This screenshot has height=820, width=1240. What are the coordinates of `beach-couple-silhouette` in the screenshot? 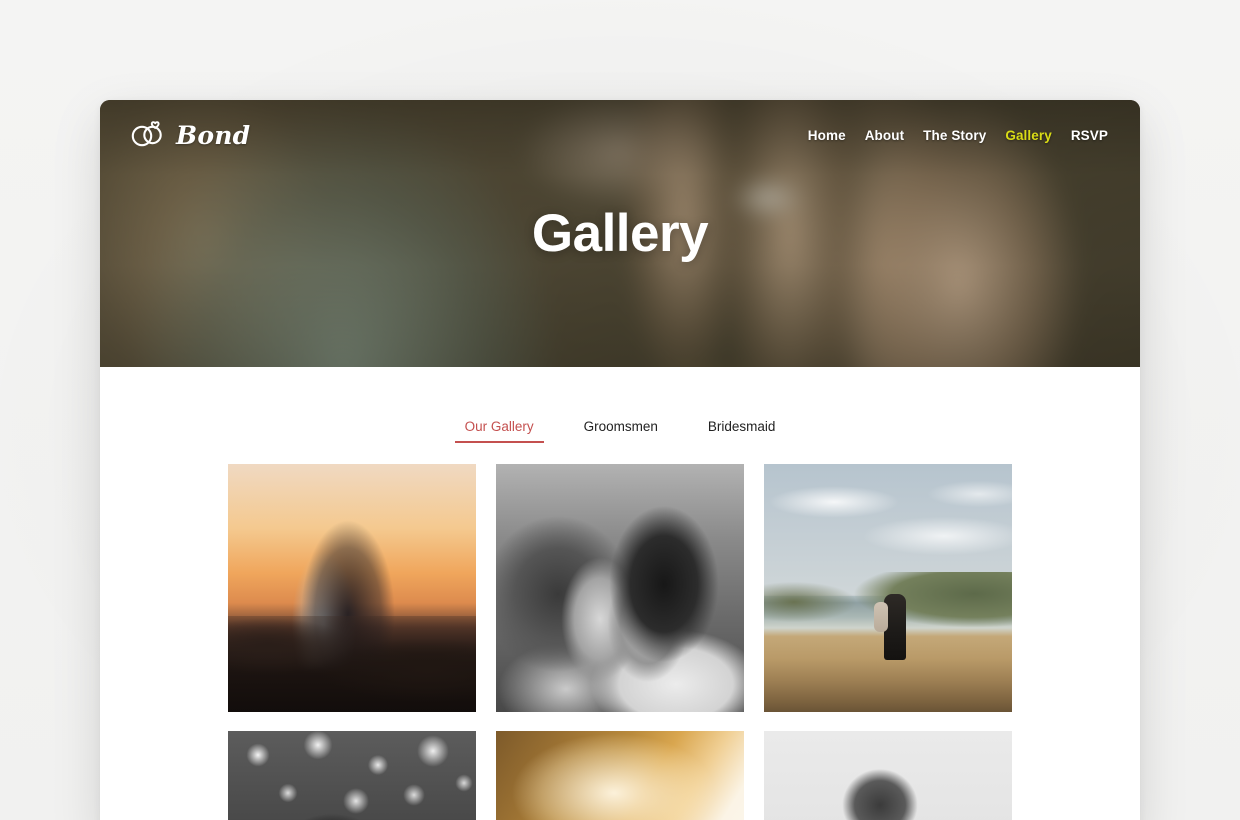 It's located at (889, 627).